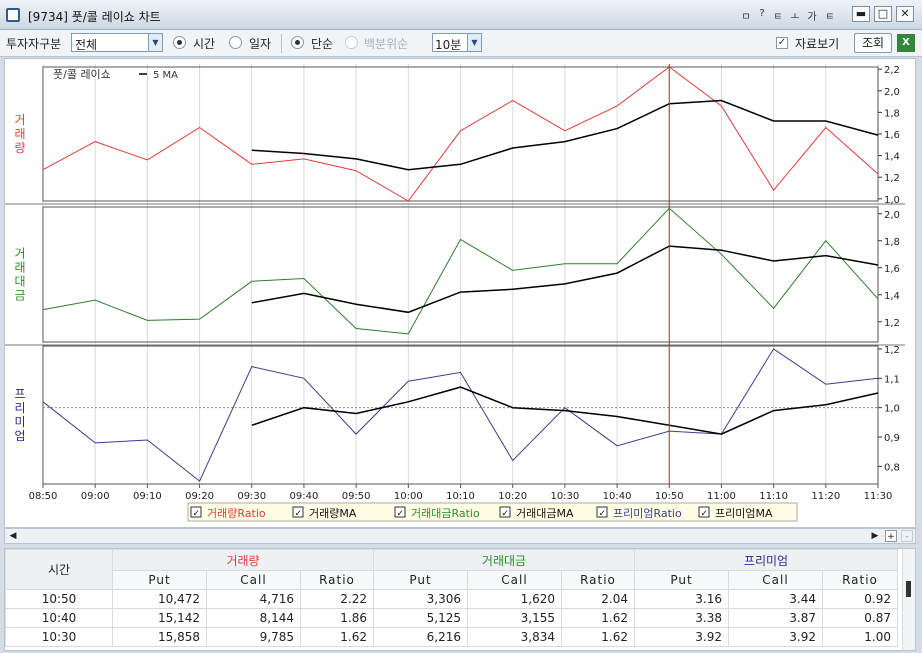 The image size is (922, 653). I want to click on time-header: 시간, so click(59, 569).